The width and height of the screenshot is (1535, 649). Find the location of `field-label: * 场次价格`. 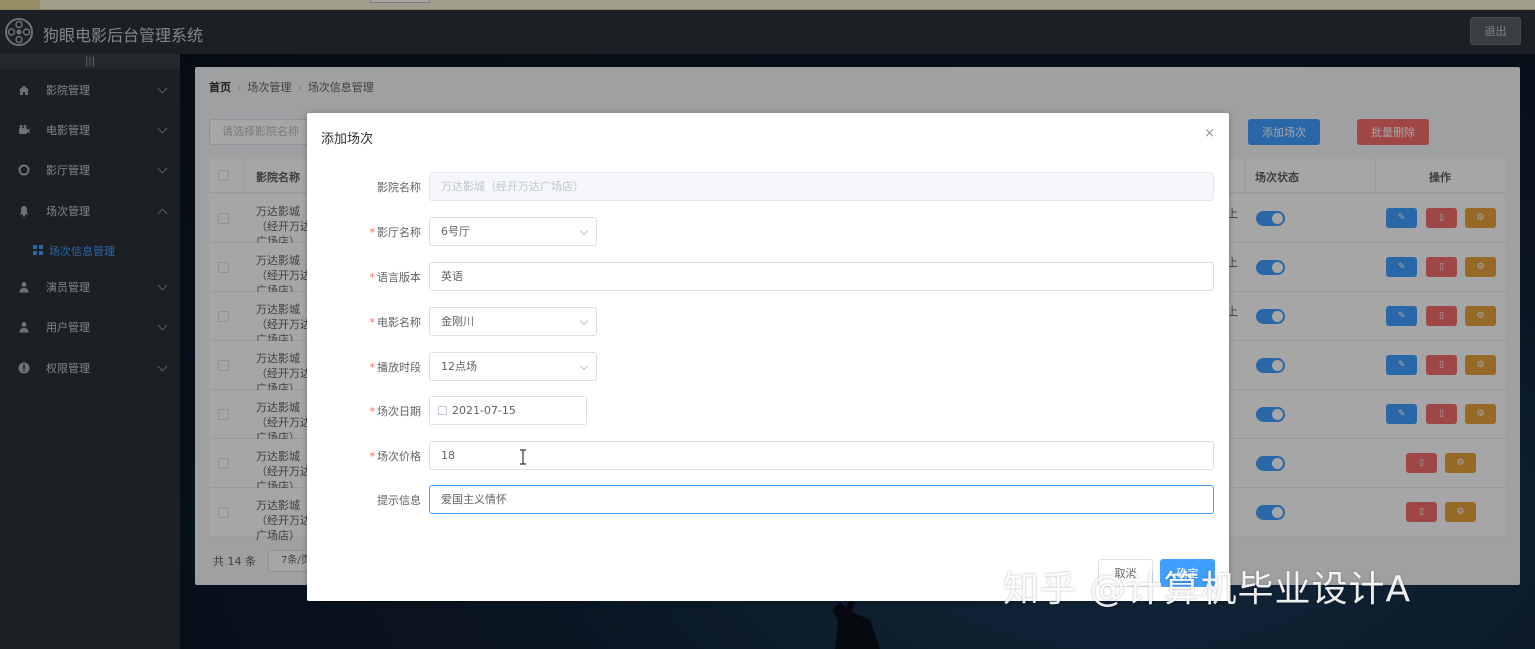

field-label: * 场次价格 is located at coordinates (396, 456).